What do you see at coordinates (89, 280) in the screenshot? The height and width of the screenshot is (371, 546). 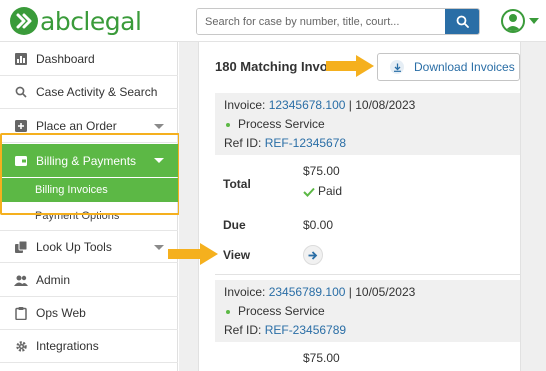 I see `sidebar-item-admin: Admin` at bounding box center [89, 280].